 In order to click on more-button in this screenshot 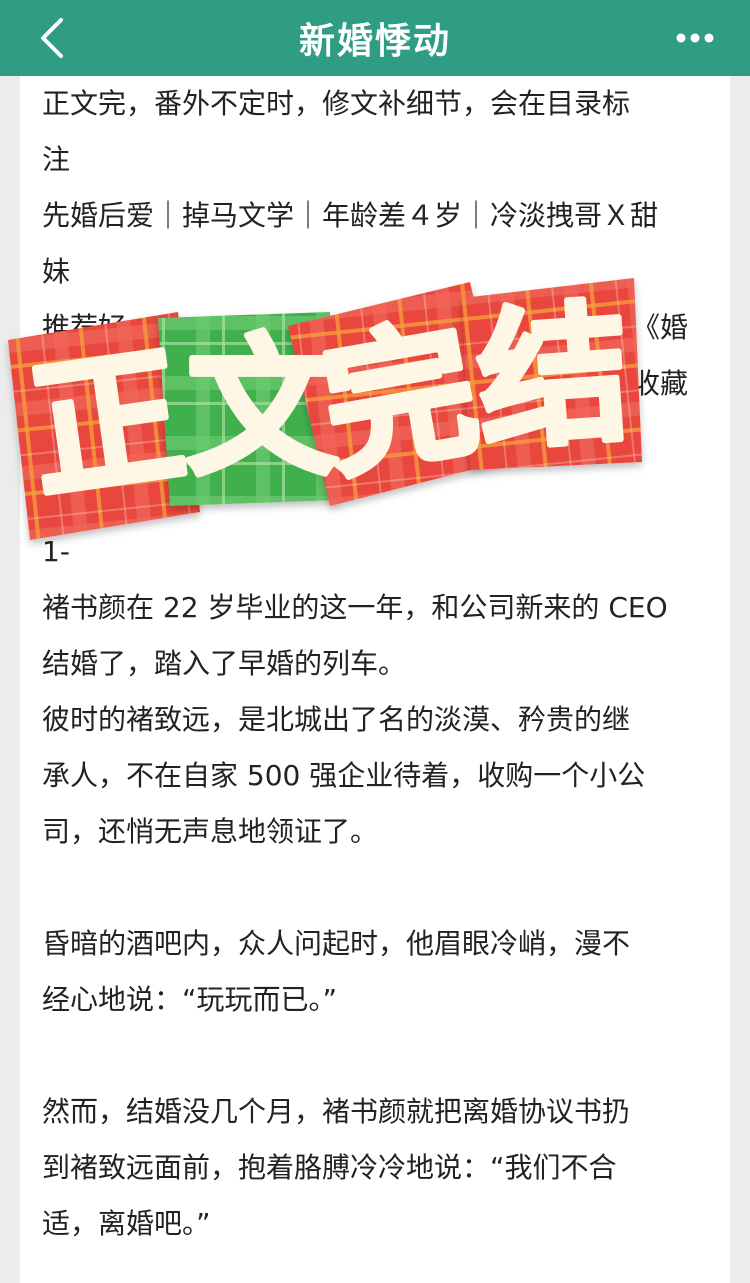, I will do `click(695, 38)`.